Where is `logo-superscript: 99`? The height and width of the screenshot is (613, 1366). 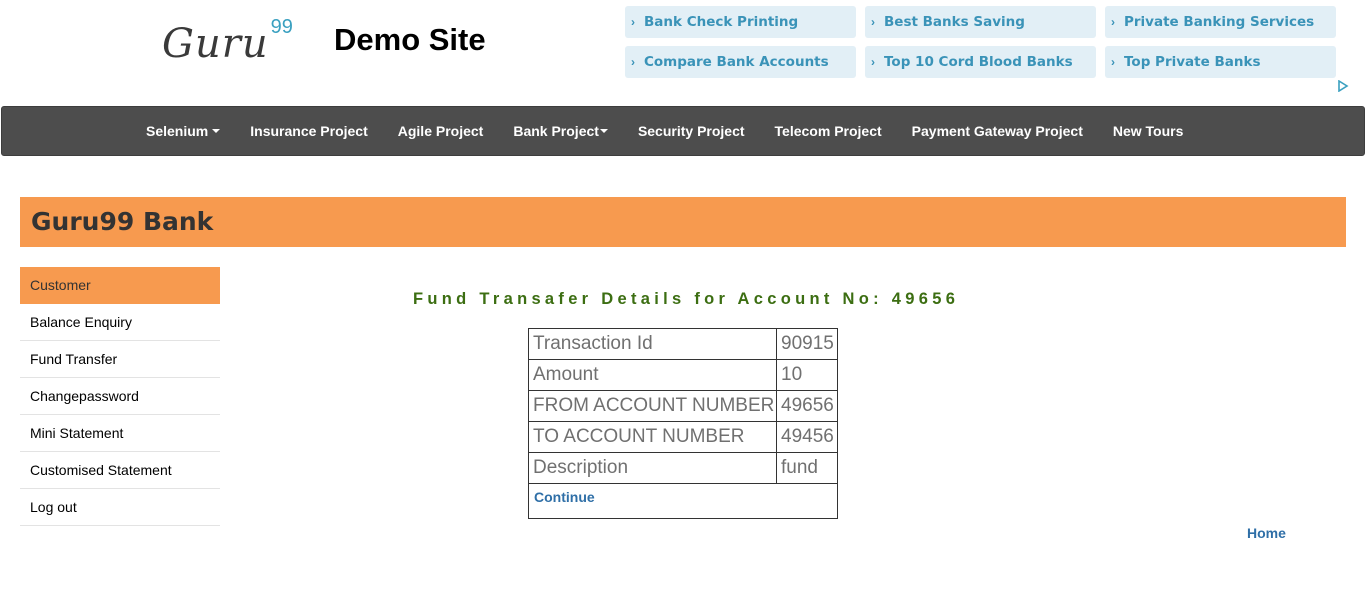
logo-superscript: 99 is located at coordinates (281, 27).